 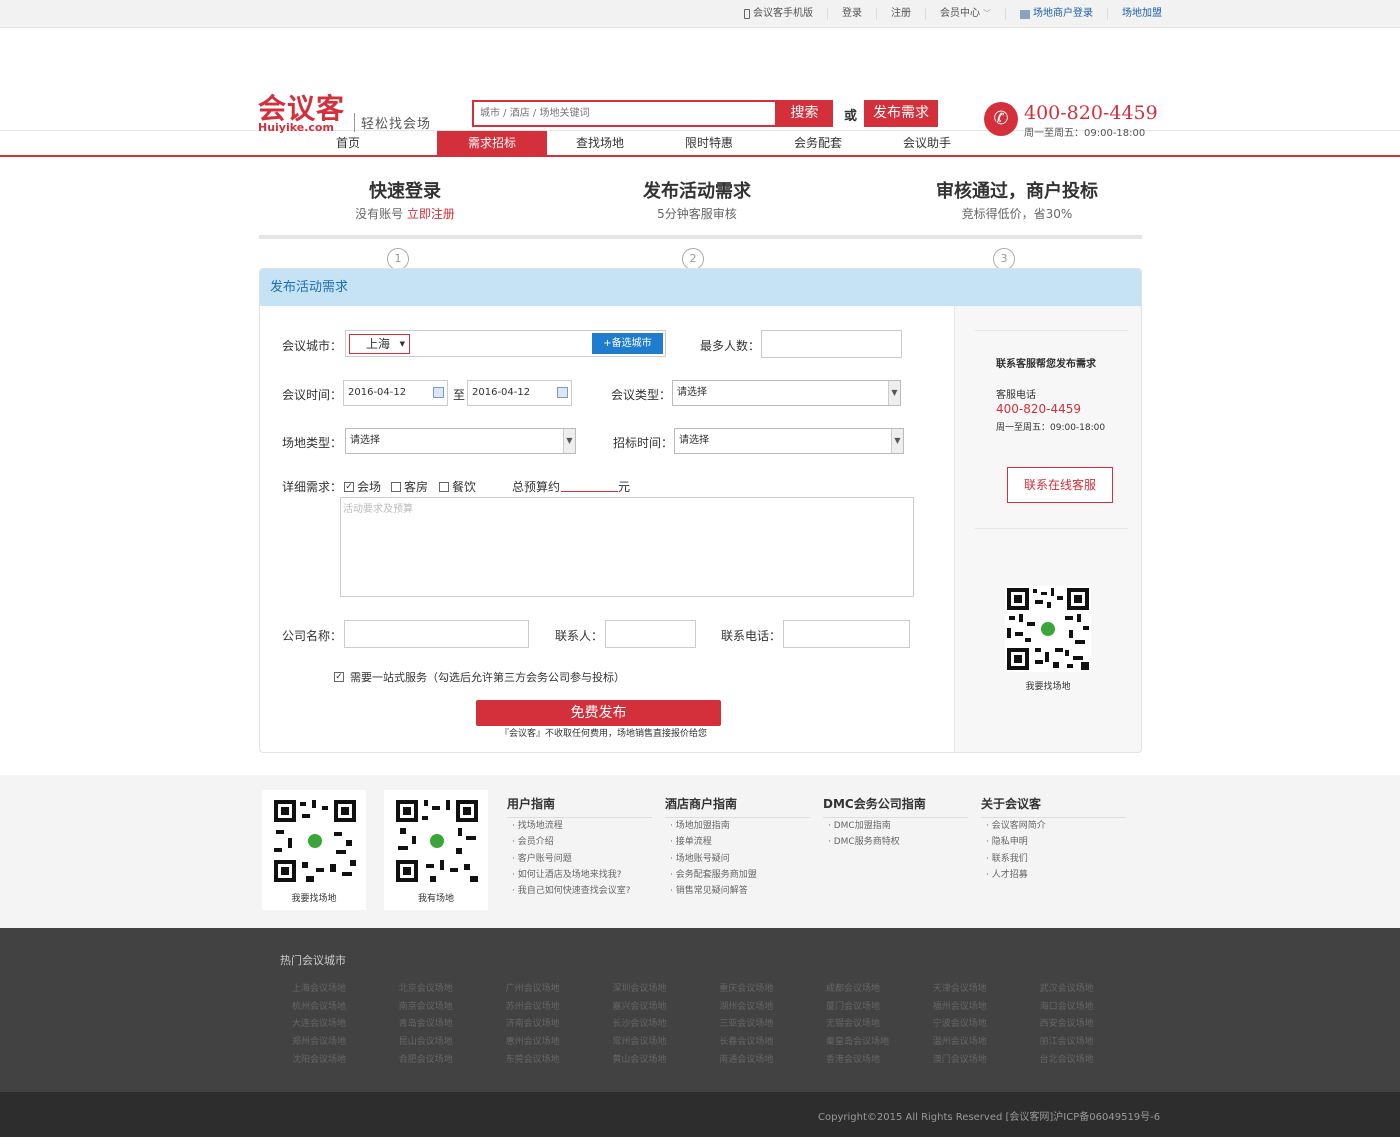 What do you see at coordinates (639, 1040) in the screenshot?
I see `hot-city-link: 常州会议场地` at bounding box center [639, 1040].